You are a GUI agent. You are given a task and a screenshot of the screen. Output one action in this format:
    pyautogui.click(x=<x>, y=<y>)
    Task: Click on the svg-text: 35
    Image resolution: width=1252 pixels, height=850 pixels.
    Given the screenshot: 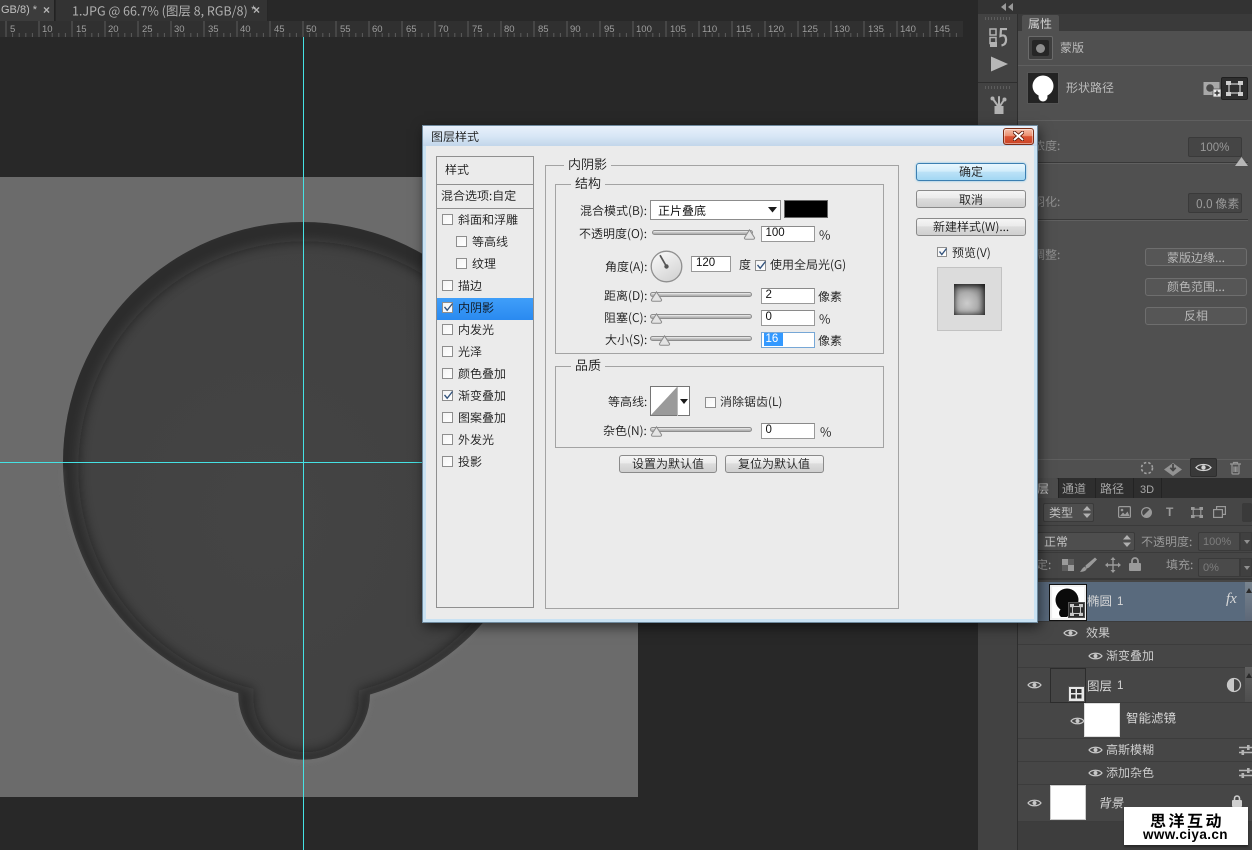 What is the action you would take?
    pyautogui.click(x=213, y=29)
    